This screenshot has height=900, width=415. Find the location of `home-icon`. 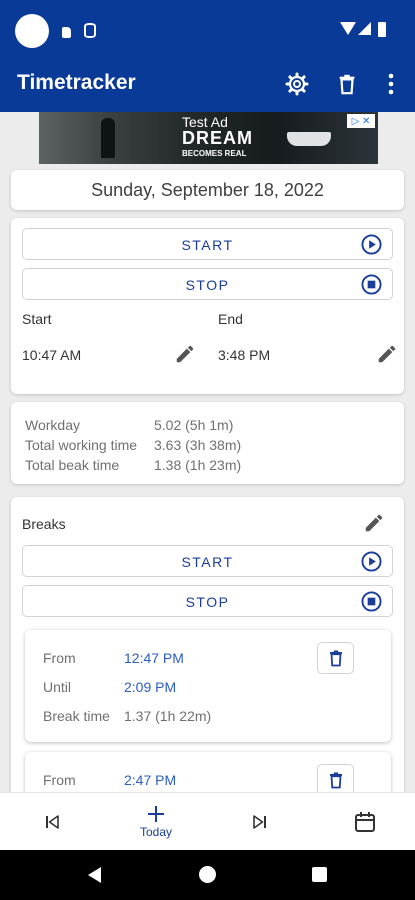

home-icon is located at coordinates (207, 874).